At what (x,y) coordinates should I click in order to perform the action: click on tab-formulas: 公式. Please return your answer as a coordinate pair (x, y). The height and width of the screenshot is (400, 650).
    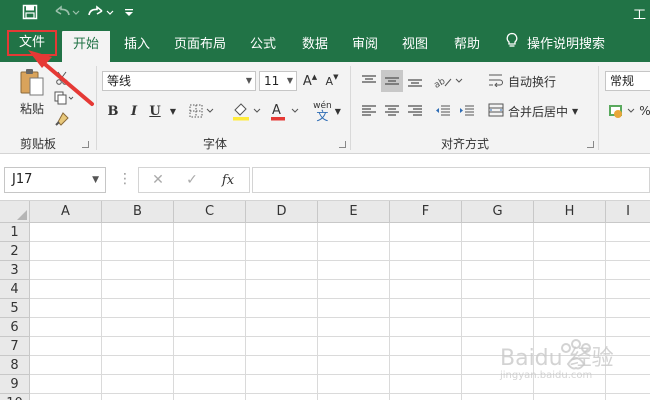
    Looking at the image, I should click on (263, 46).